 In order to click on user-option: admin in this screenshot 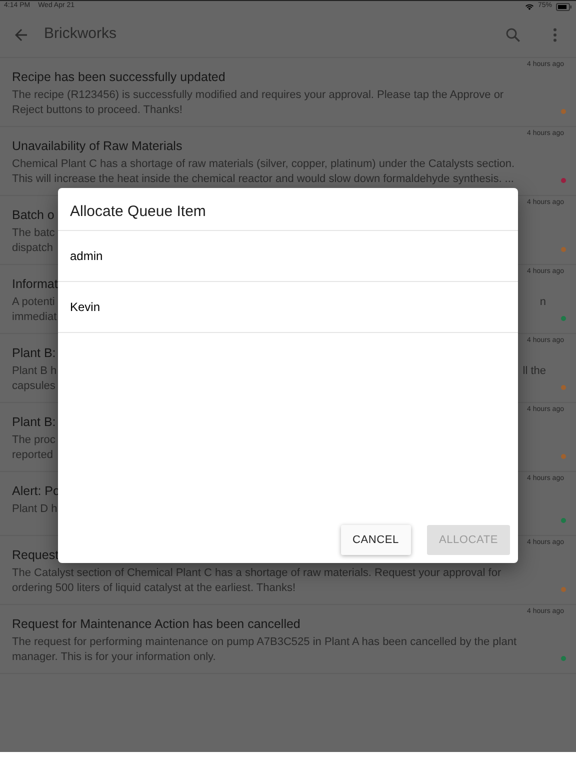, I will do `click(288, 256)`.